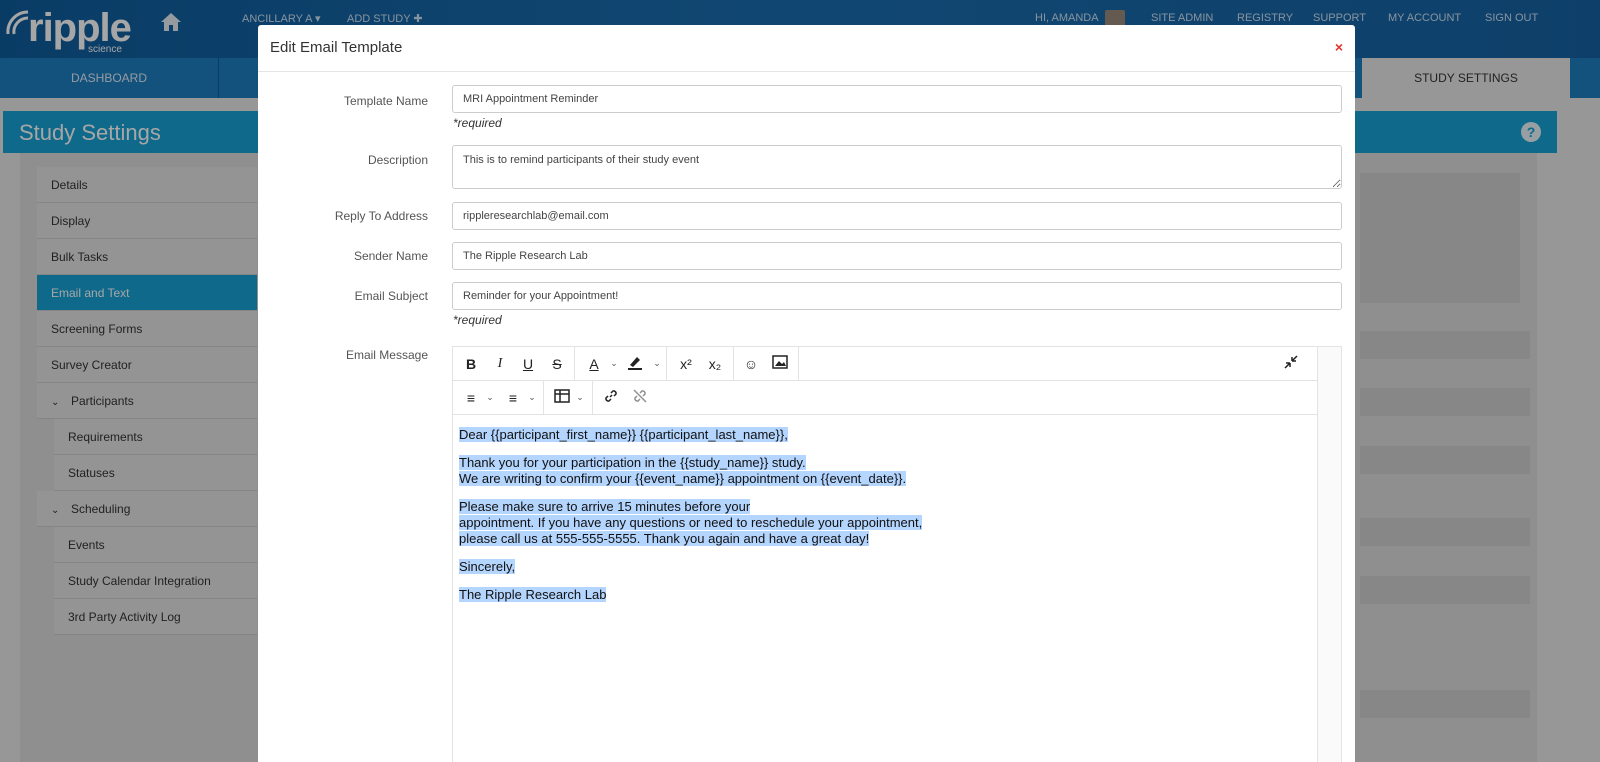 This screenshot has height=762, width=1600. What do you see at coordinates (897, 256) in the screenshot?
I see `sender-name-input` at bounding box center [897, 256].